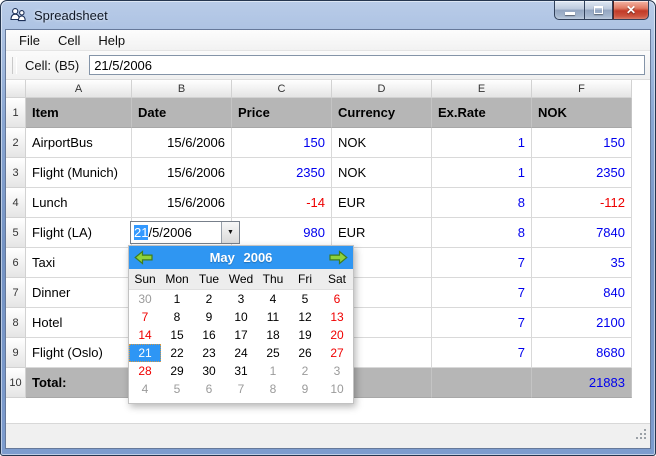  I want to click on calendar-day-8-w2: 8, so click(177, 317).